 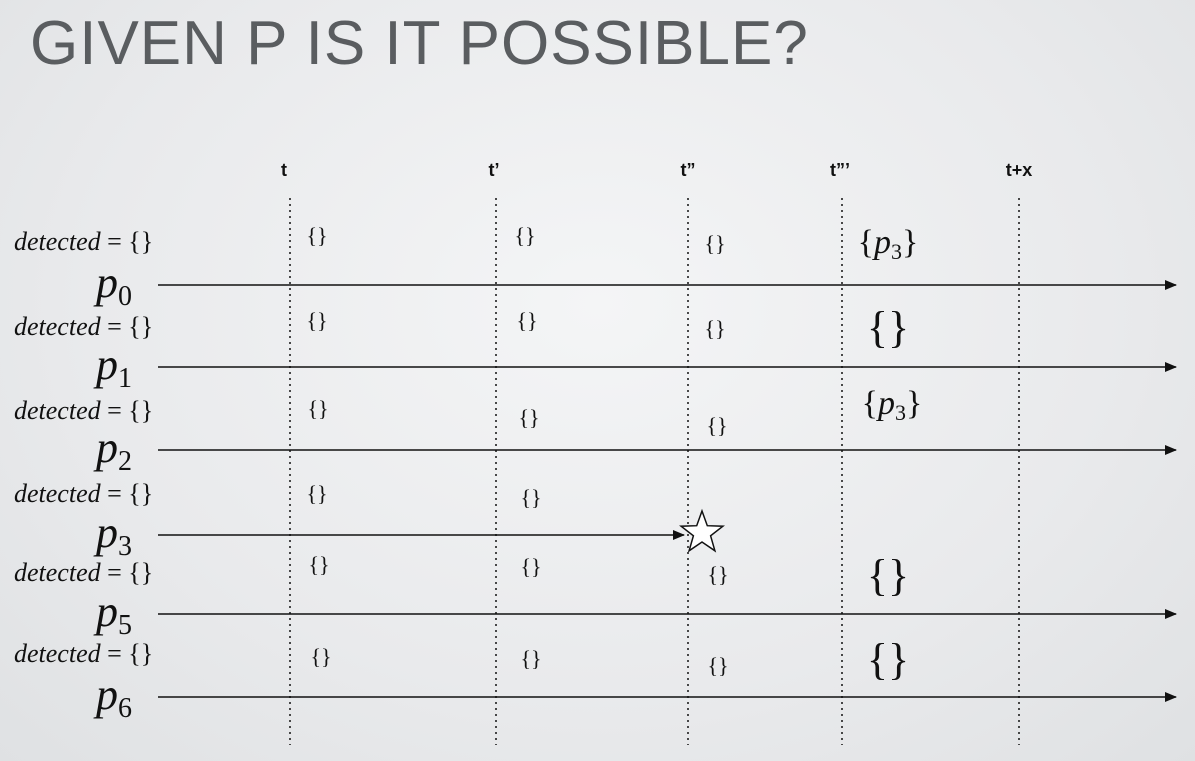 What do you see at coordinates (112, 450) in the screenshot?
I see `process-label: p2` at bounding box center [112, 450].